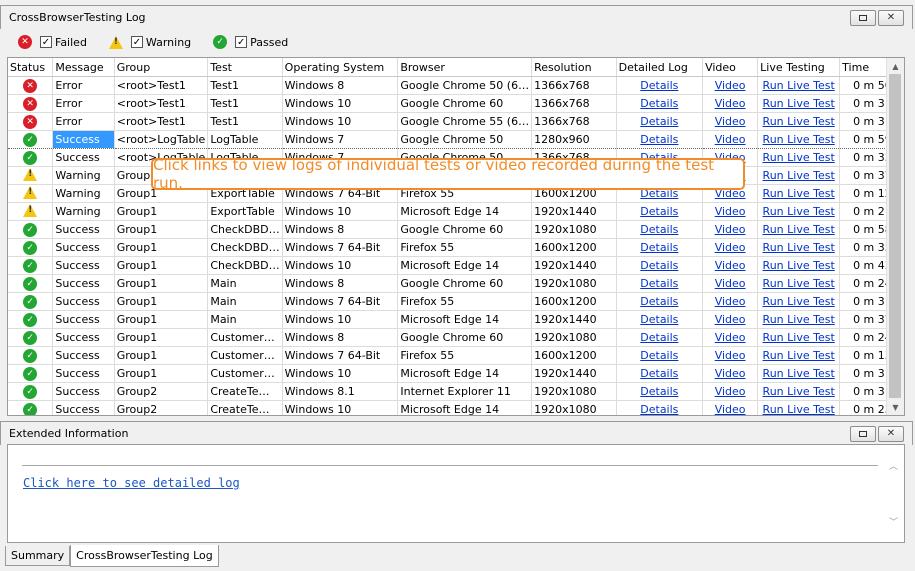 The height and width of the screenshot is (571, 915). Describe the element at coordinates (893, 521) in the screenshot. I see `scroll-down-icon: ﹀` at that location.